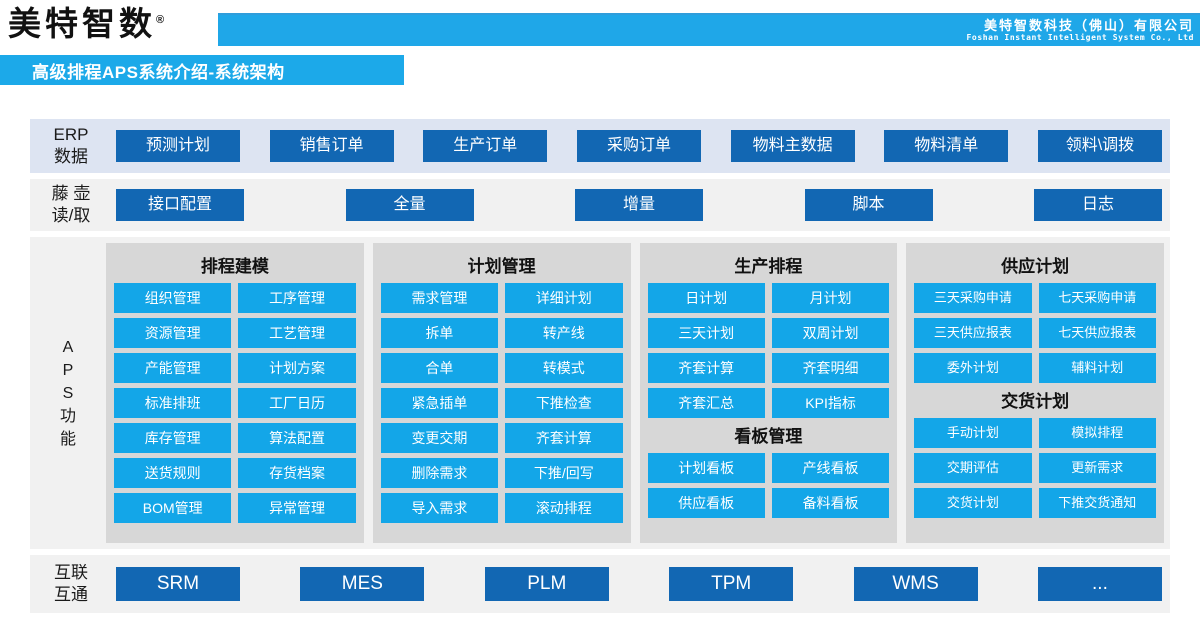  What do you see at coordinates (868, 205) in the screenshot?
I see `read-item-script: 脚本` at bounding box center [868, 205].